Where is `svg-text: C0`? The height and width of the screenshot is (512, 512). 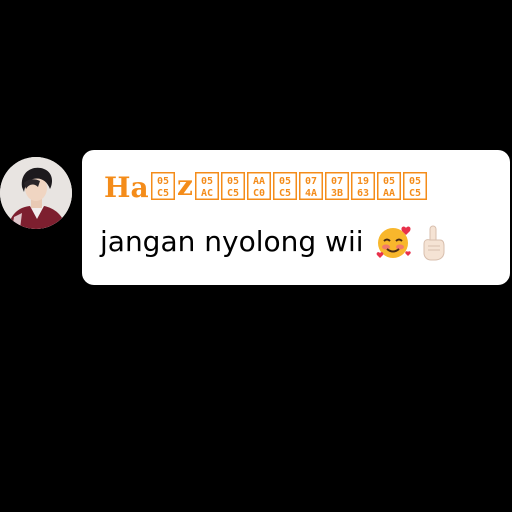 svg-text: C0 is located at coordinates (259, 193).